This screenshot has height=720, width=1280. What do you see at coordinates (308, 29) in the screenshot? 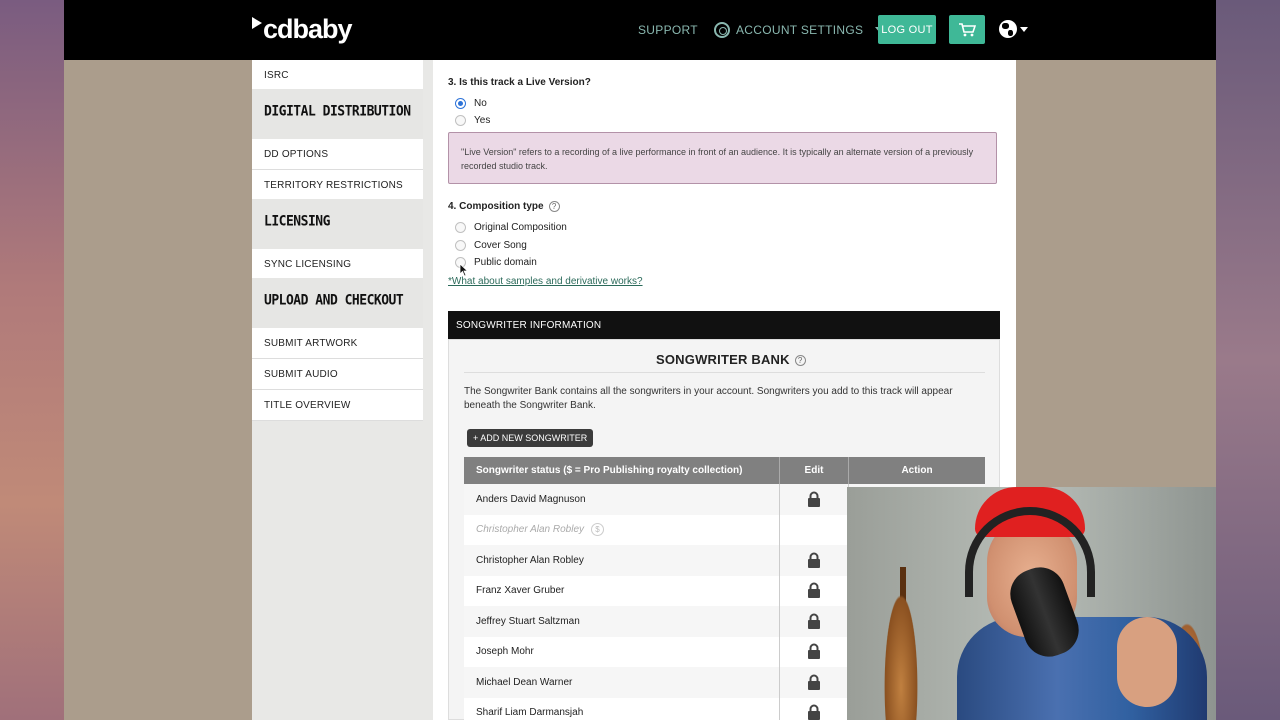
I see `logo-text: cdbaby` at bounding box center [308, 29].